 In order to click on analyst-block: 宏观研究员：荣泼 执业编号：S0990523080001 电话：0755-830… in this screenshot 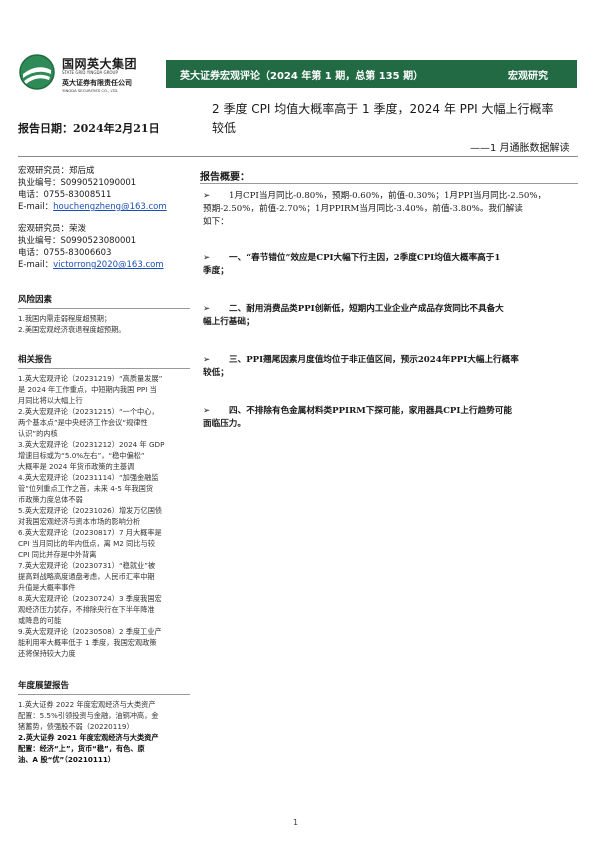, I will do `click(104, 247)`.